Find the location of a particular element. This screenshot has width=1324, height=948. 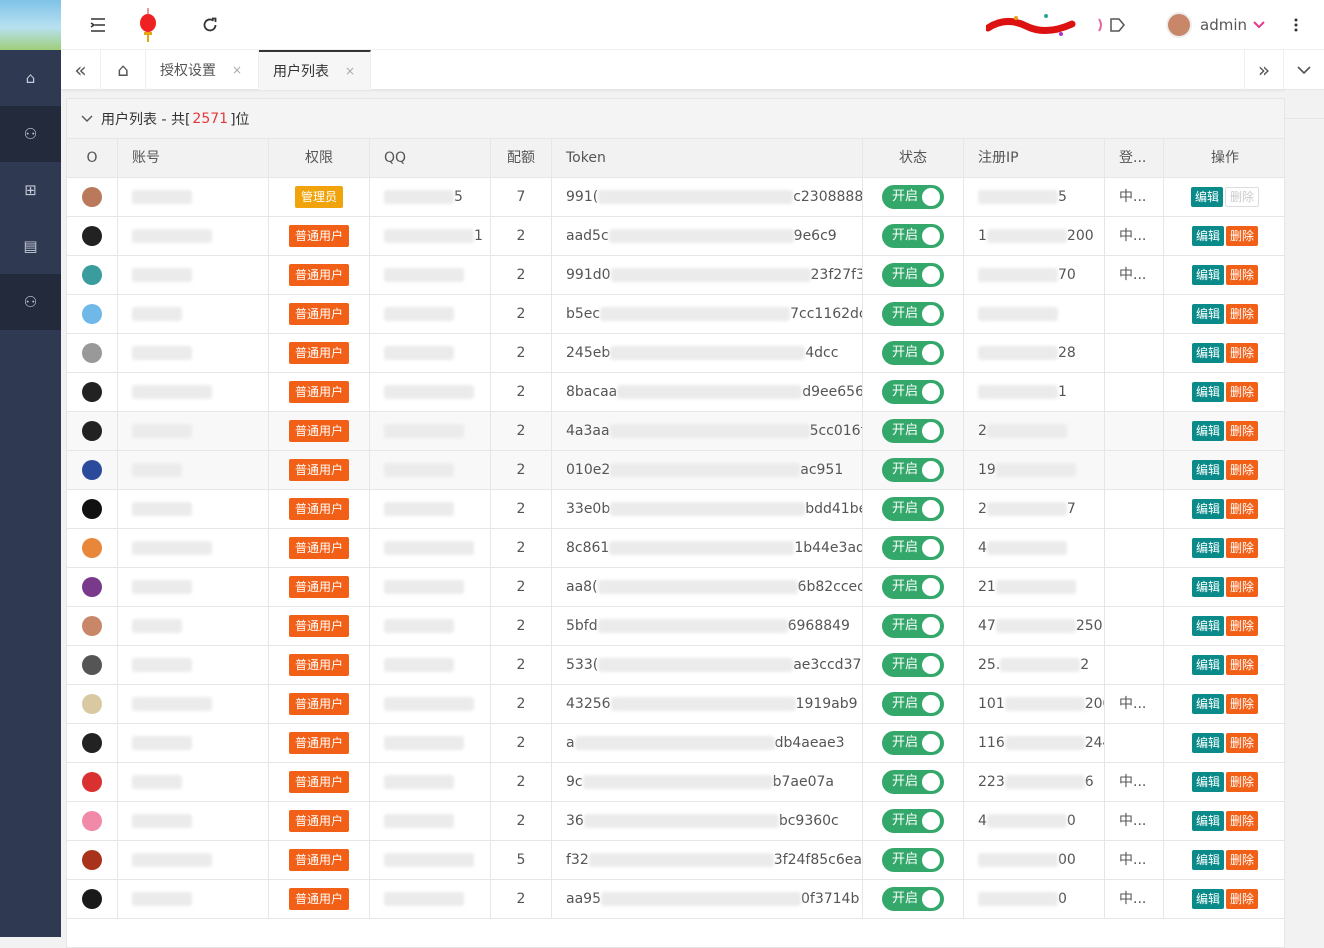

role-cell: 普通用户 is located at coordinates (319, 782).